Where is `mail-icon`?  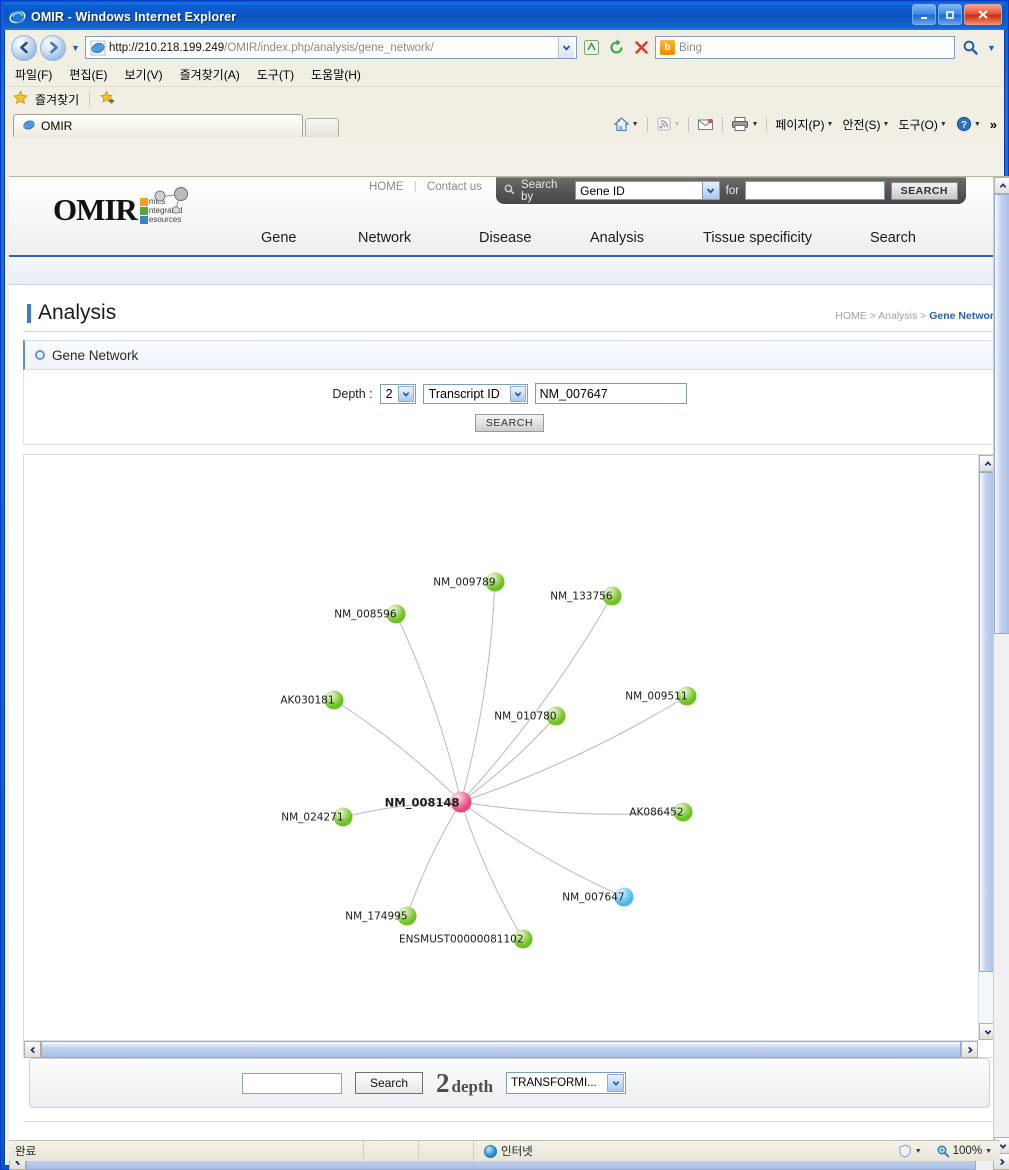 mail-icon is located at coordinates (705, 124).